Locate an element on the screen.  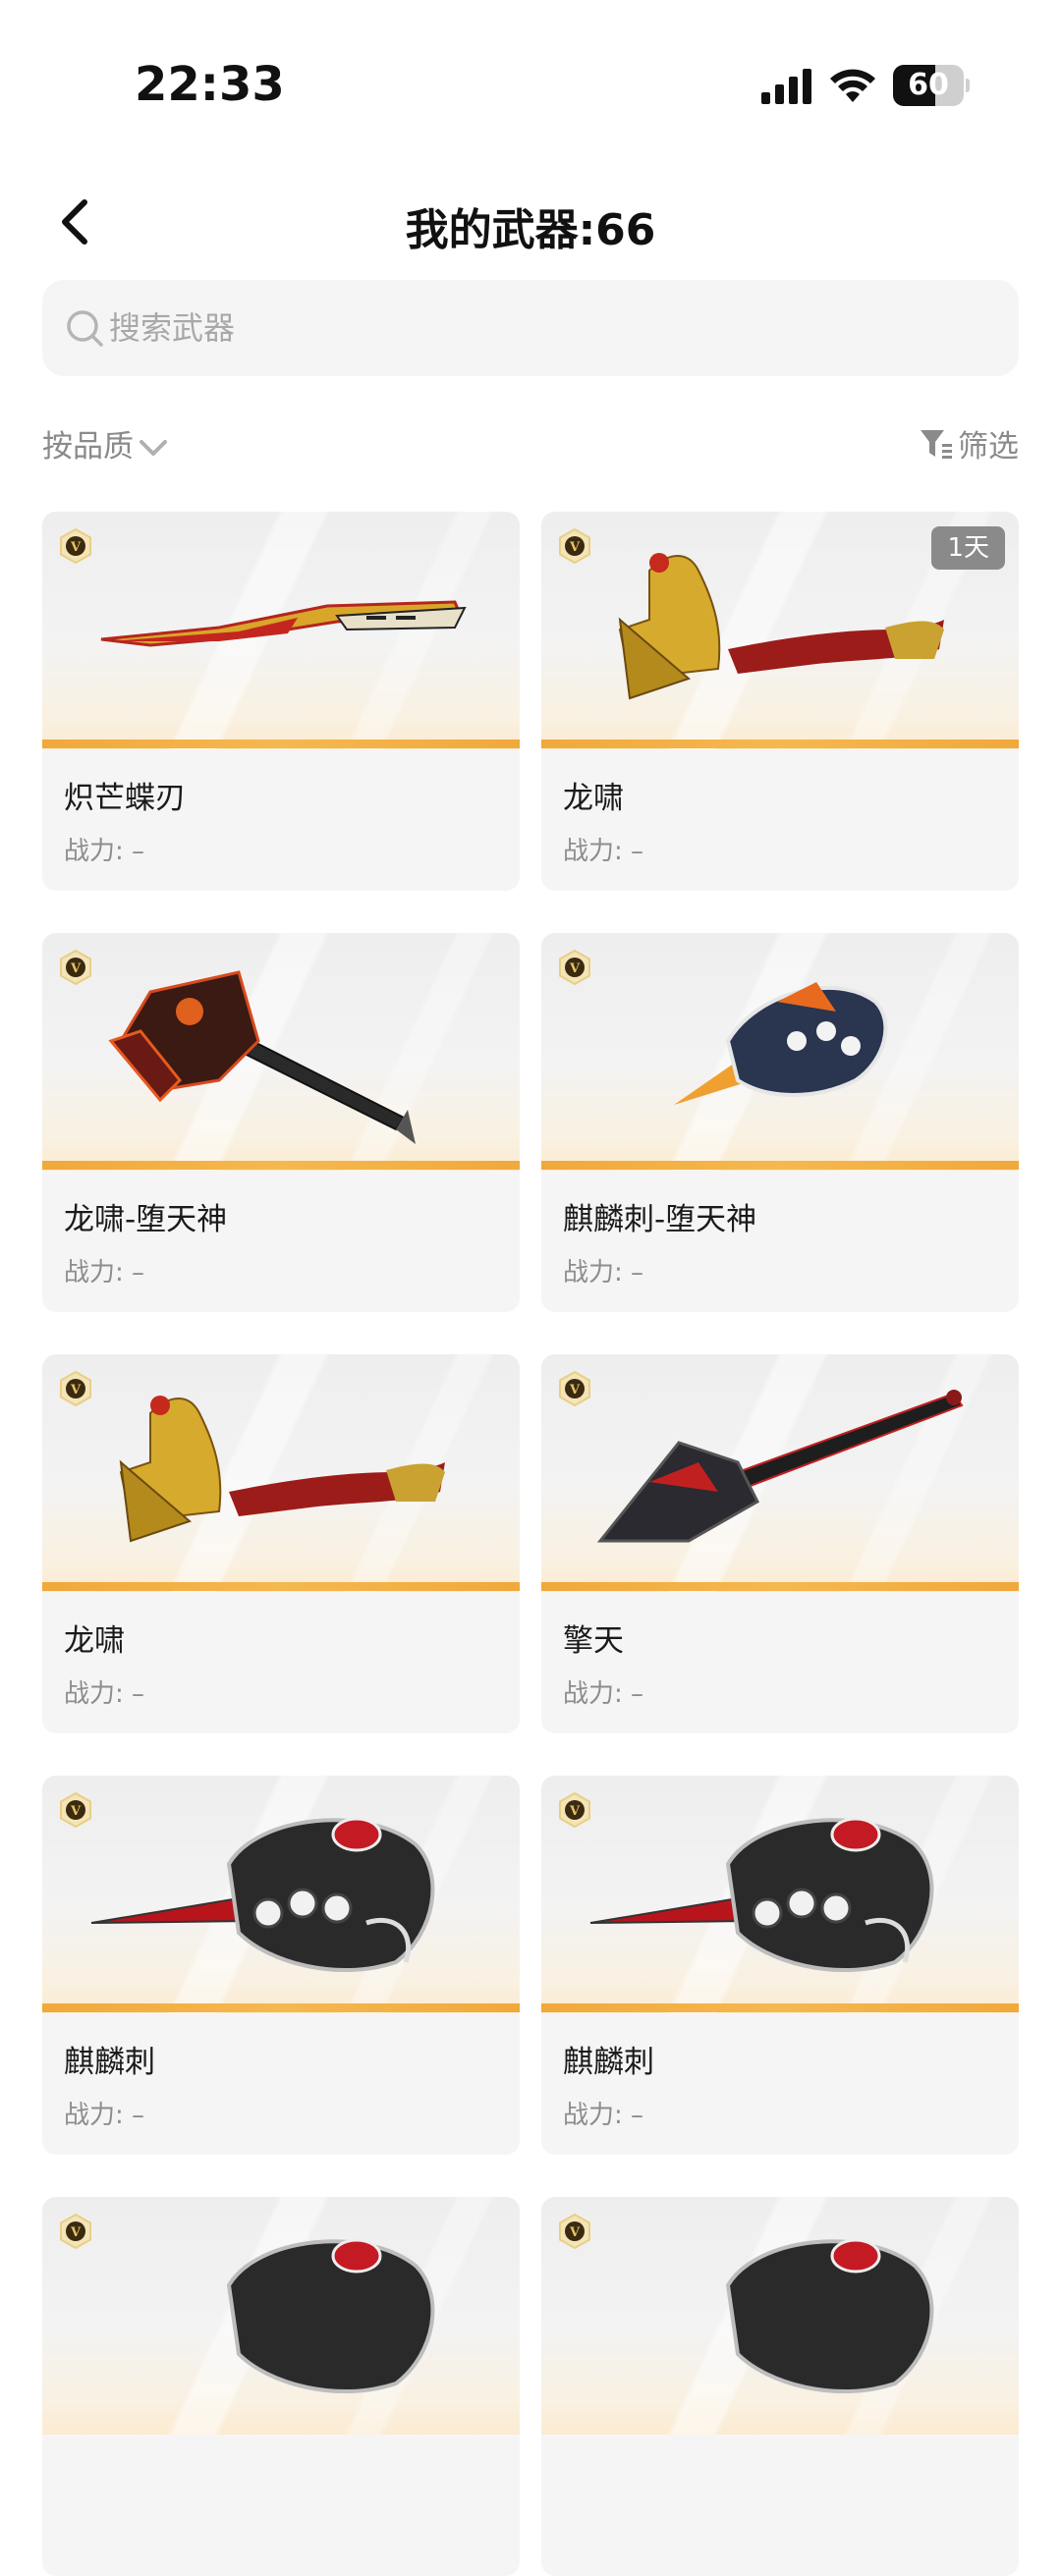
weapon-card: V 擎天 战力: – is located at coordinates (780, 1543).